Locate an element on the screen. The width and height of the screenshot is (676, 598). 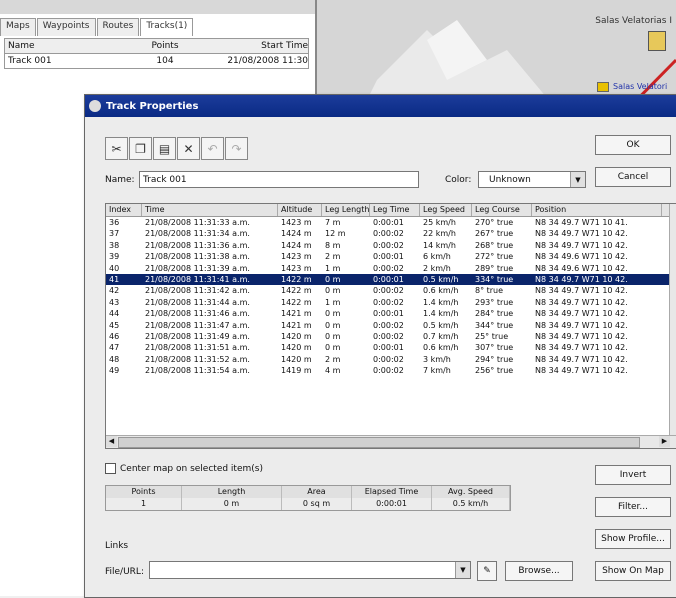
cell-leg-course: 293° true is located at coordinates (494, 302).